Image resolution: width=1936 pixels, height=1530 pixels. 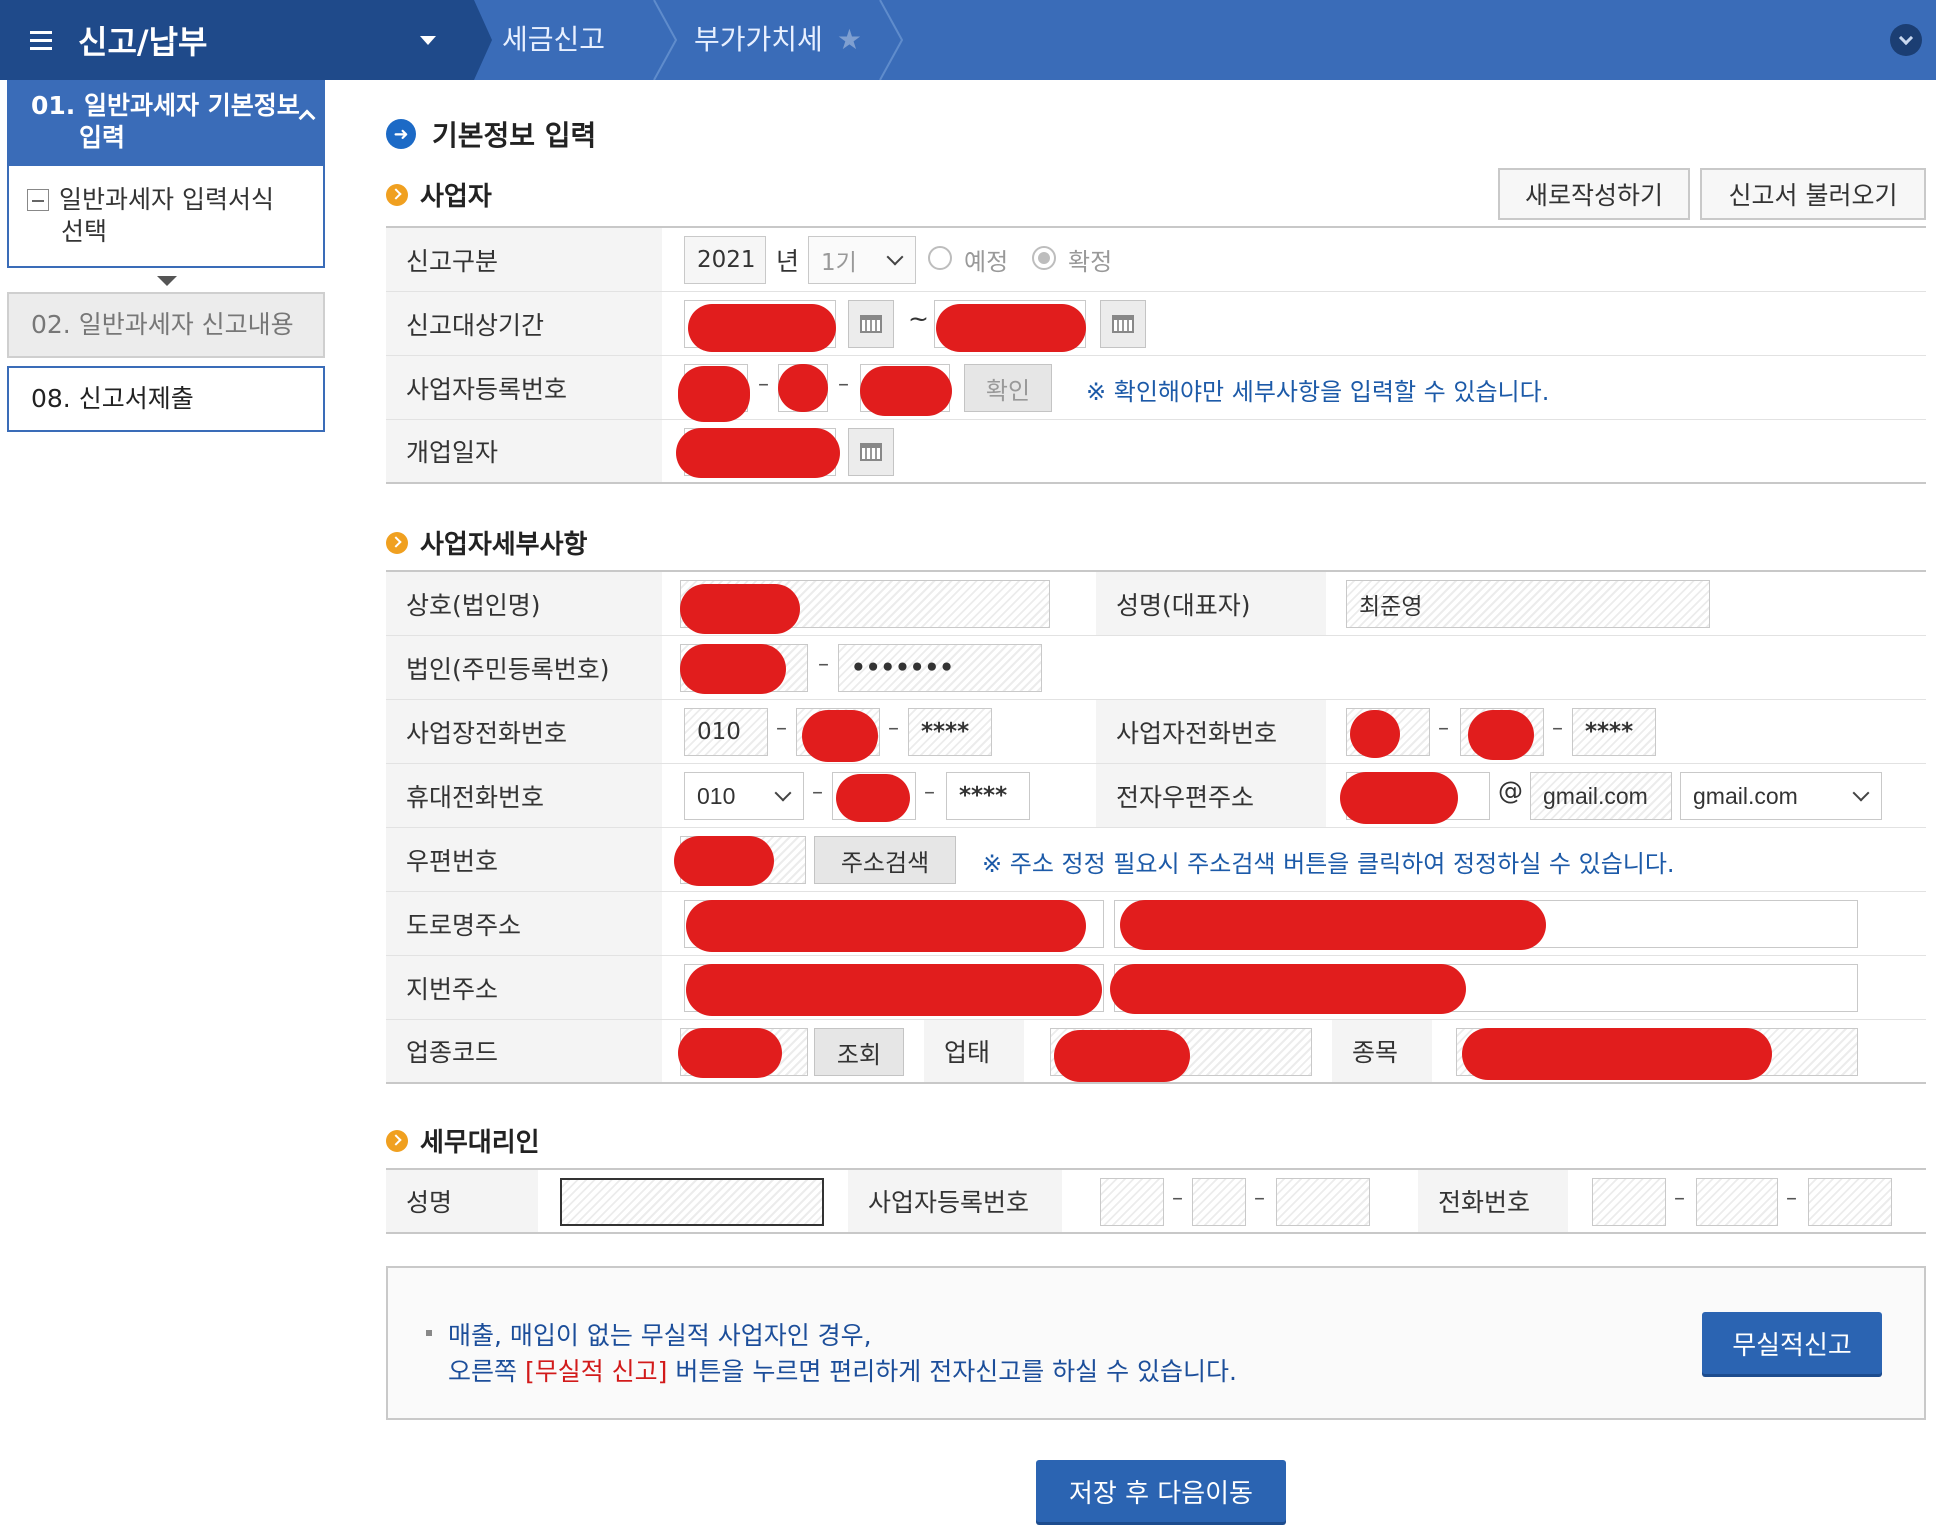 What do you see at coordinates (885, 860) in the screenshot?
I see `address-search-button: 주소검색` at bounding box center [885, 860].